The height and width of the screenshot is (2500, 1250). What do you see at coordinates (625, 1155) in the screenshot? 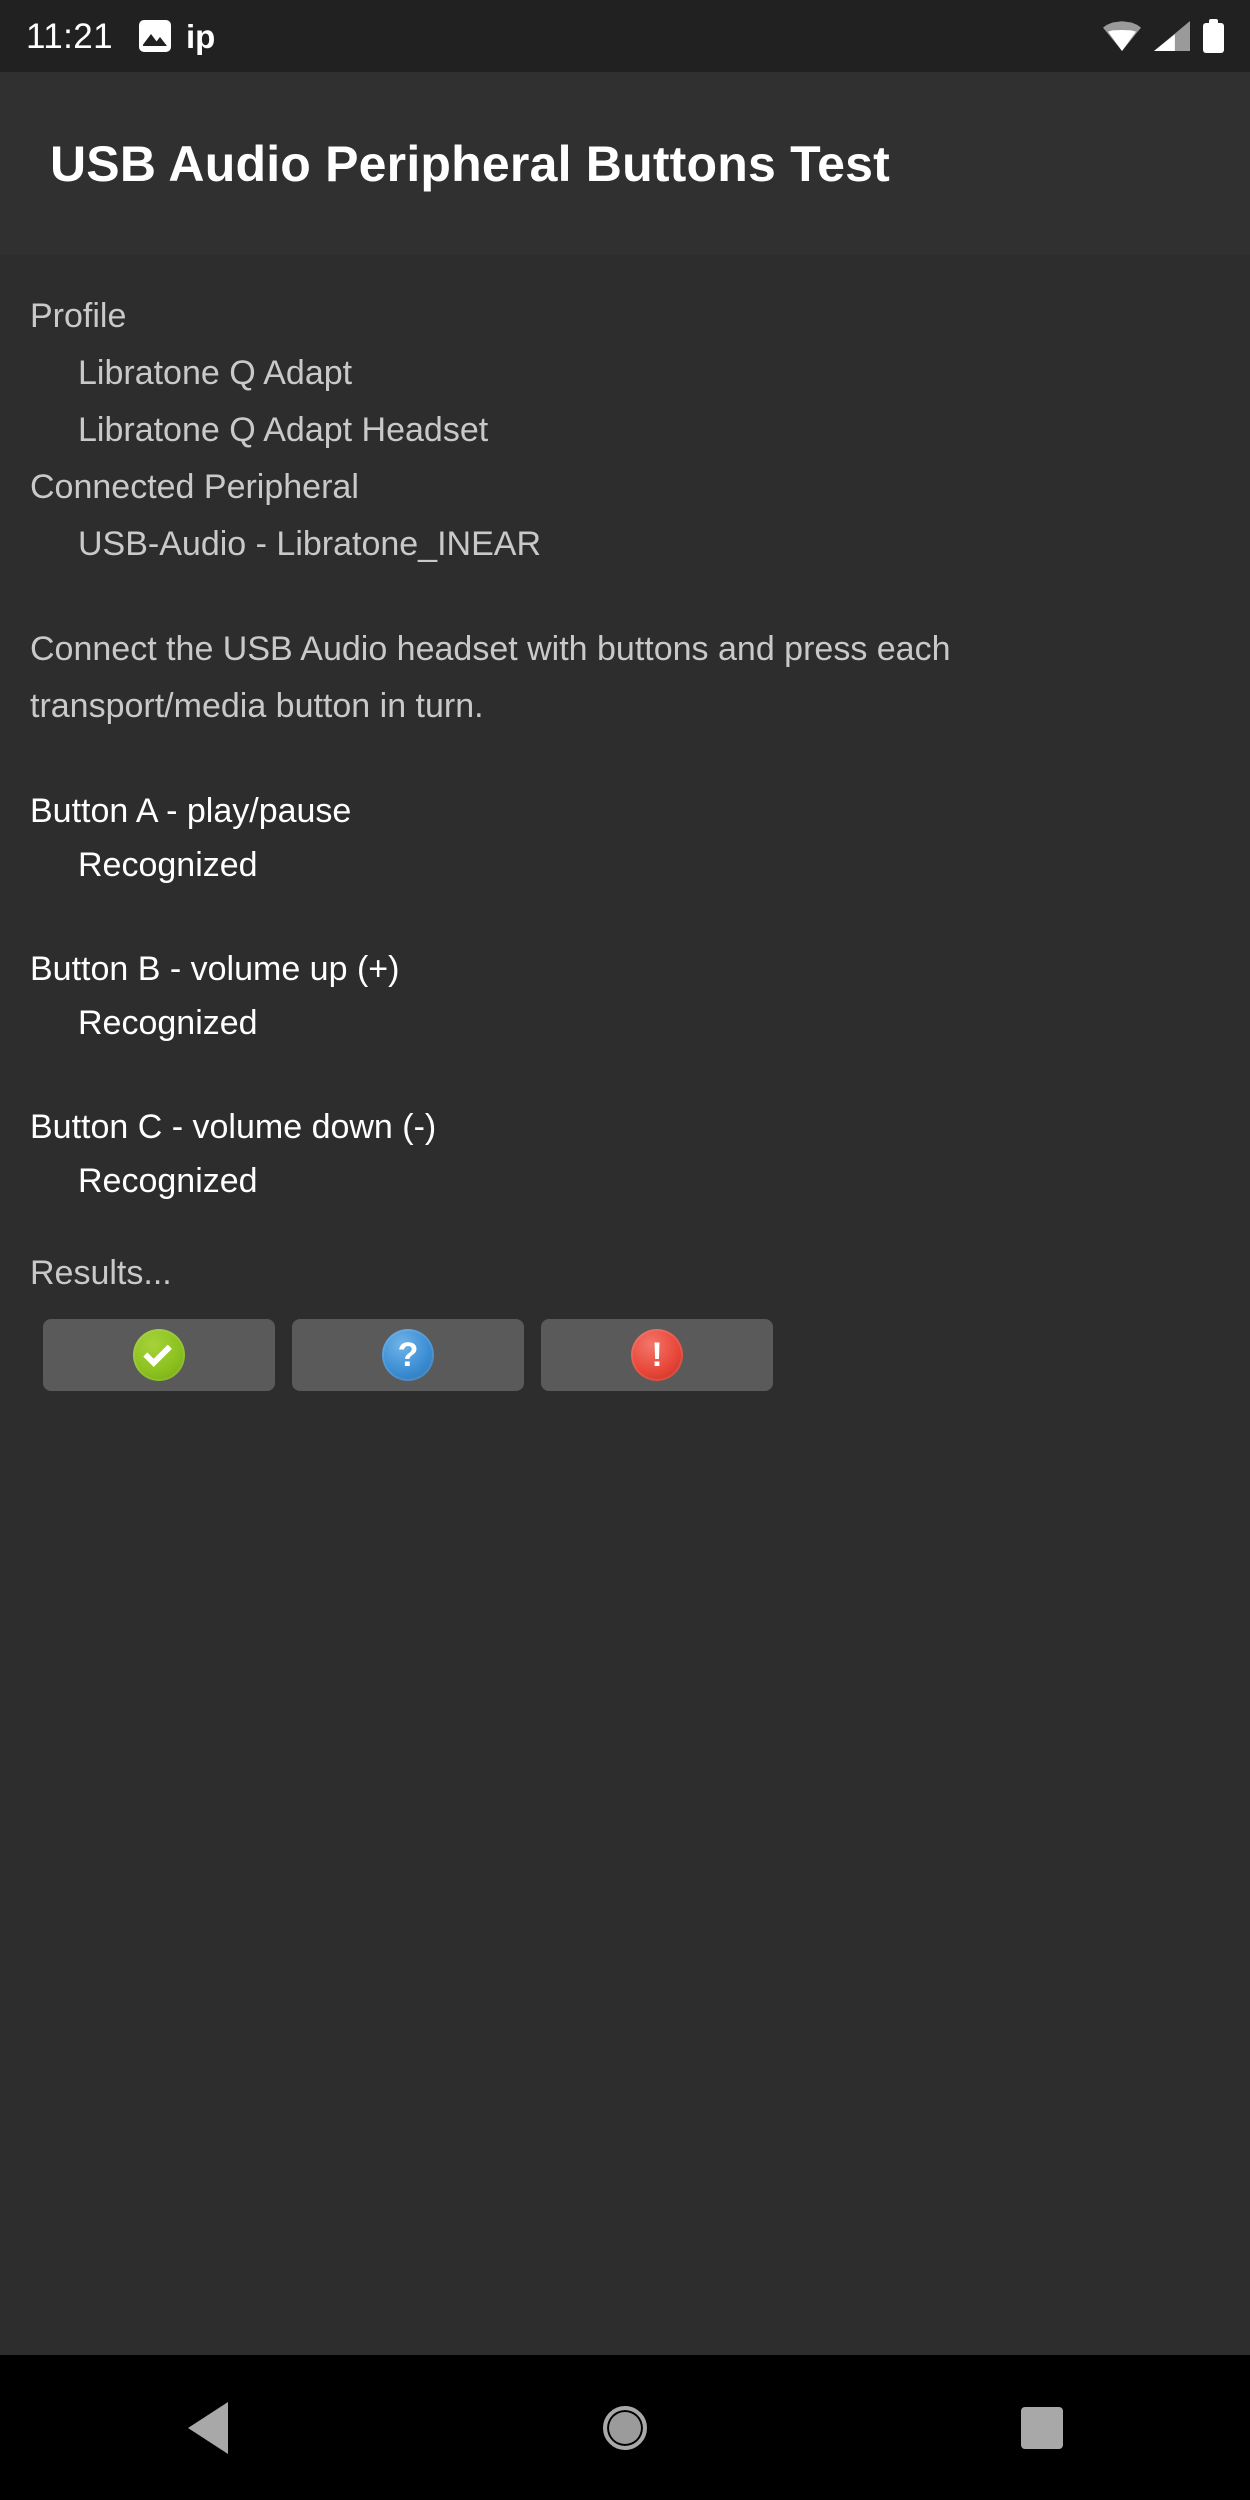
I see `button-test-c: Button C - volume down (-) Recognized` at bounding box center [625, 1155].